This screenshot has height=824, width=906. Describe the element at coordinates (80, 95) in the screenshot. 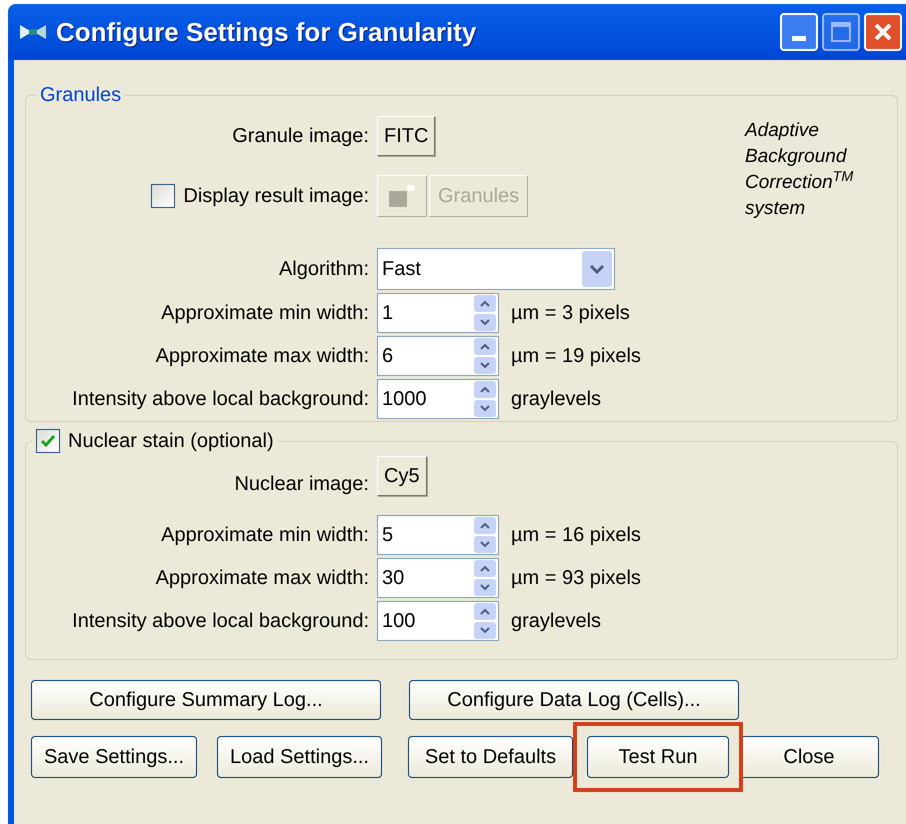

I see `group-title: Granules` at that location.